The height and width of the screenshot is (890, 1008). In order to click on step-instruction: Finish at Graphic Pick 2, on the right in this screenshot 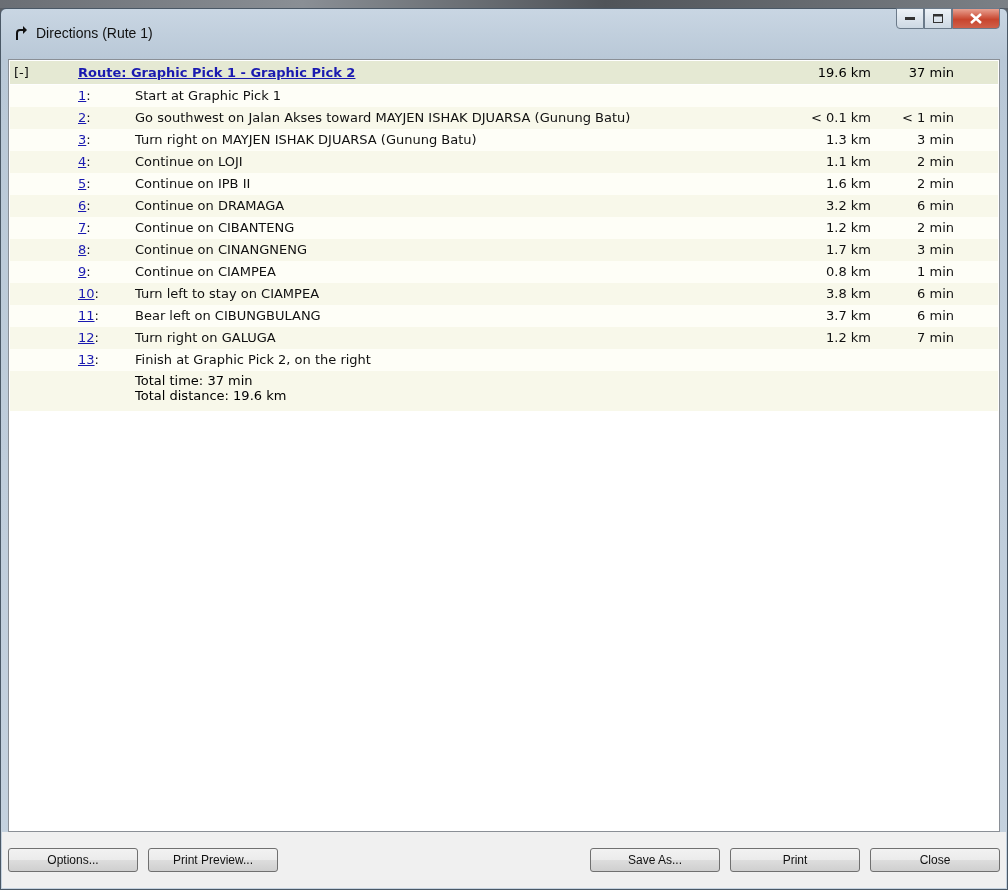, I will do `click(253, 360)`.